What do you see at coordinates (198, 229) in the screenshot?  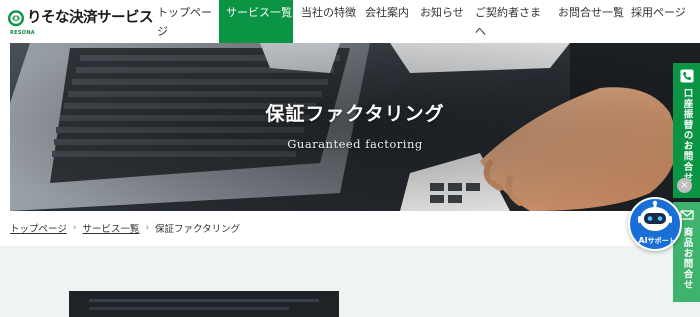 I see `breadcrumb-current: 保証ファクタリング` at bounding box center [198, 229].